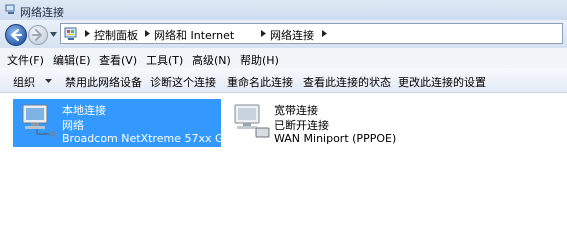  Describe the element at coordinates (48, 81) in the screenshot. I see `dropdown-arrow-icon` at that location.